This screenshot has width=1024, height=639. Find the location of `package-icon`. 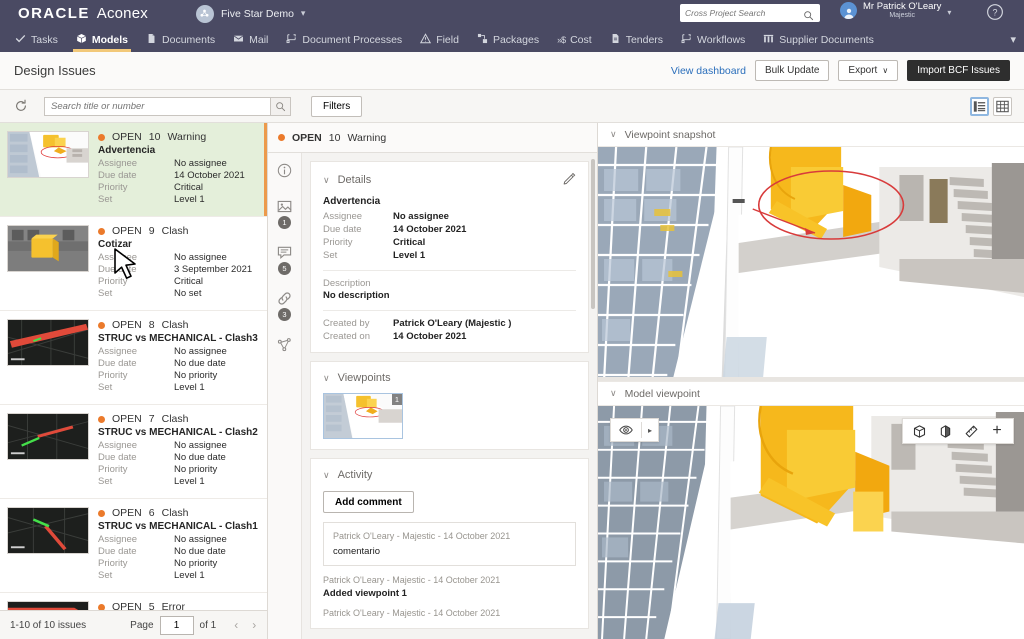

package-icon is located at coordinates (482, 40).